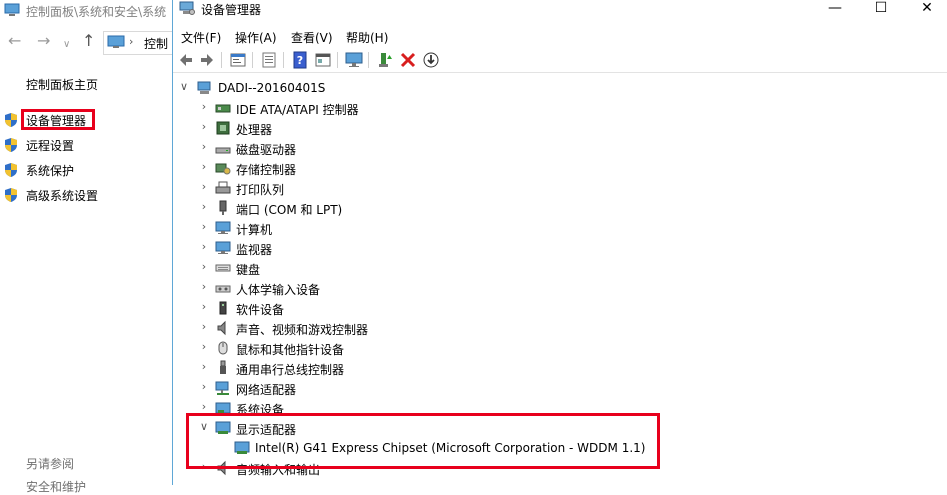 The height and width of the screenshot is (495, 947). What do you see at coordinates (373, 188) in the screenshot?
I see `tree-item-printer: › 打印队列` at bounding box center [373, 188].